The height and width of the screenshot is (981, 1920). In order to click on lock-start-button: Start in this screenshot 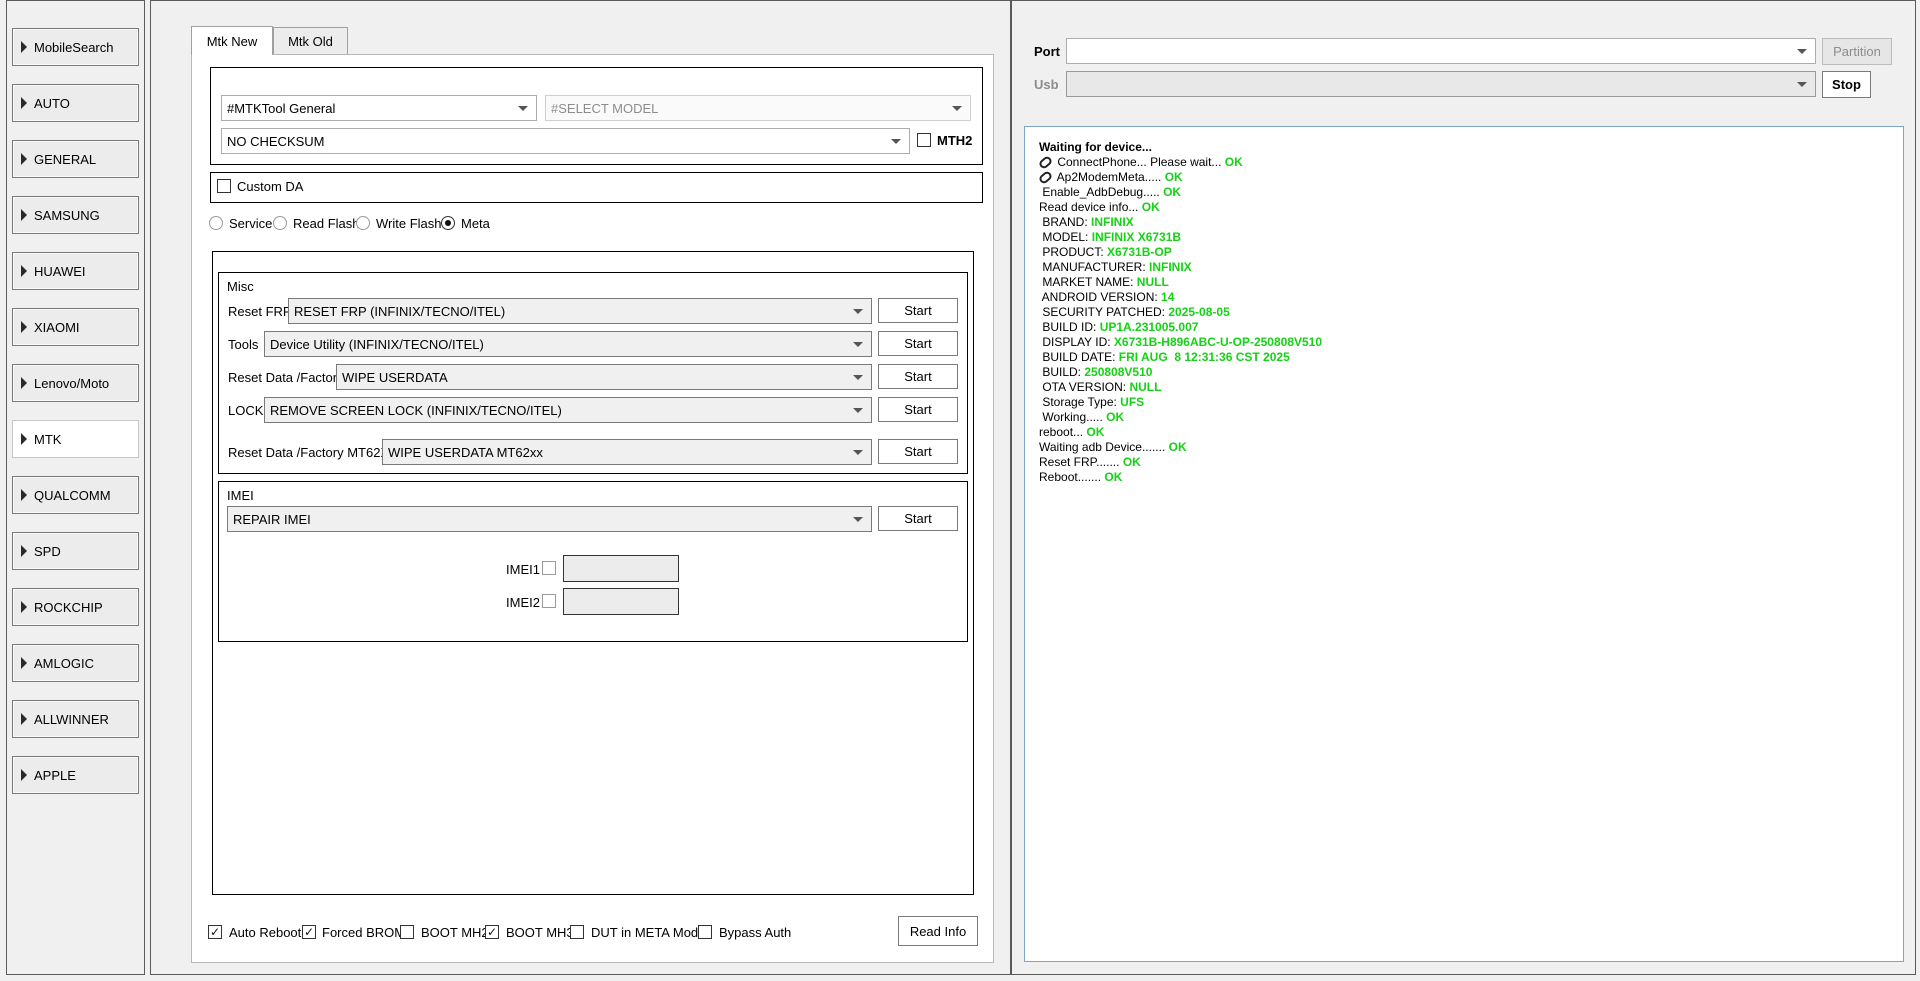, I will do `click(918, 409)`.